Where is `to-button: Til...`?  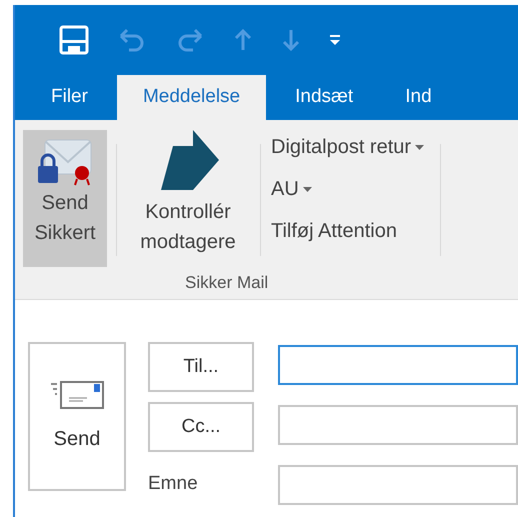 to-button: Til... is located at coordinates (201, 367).